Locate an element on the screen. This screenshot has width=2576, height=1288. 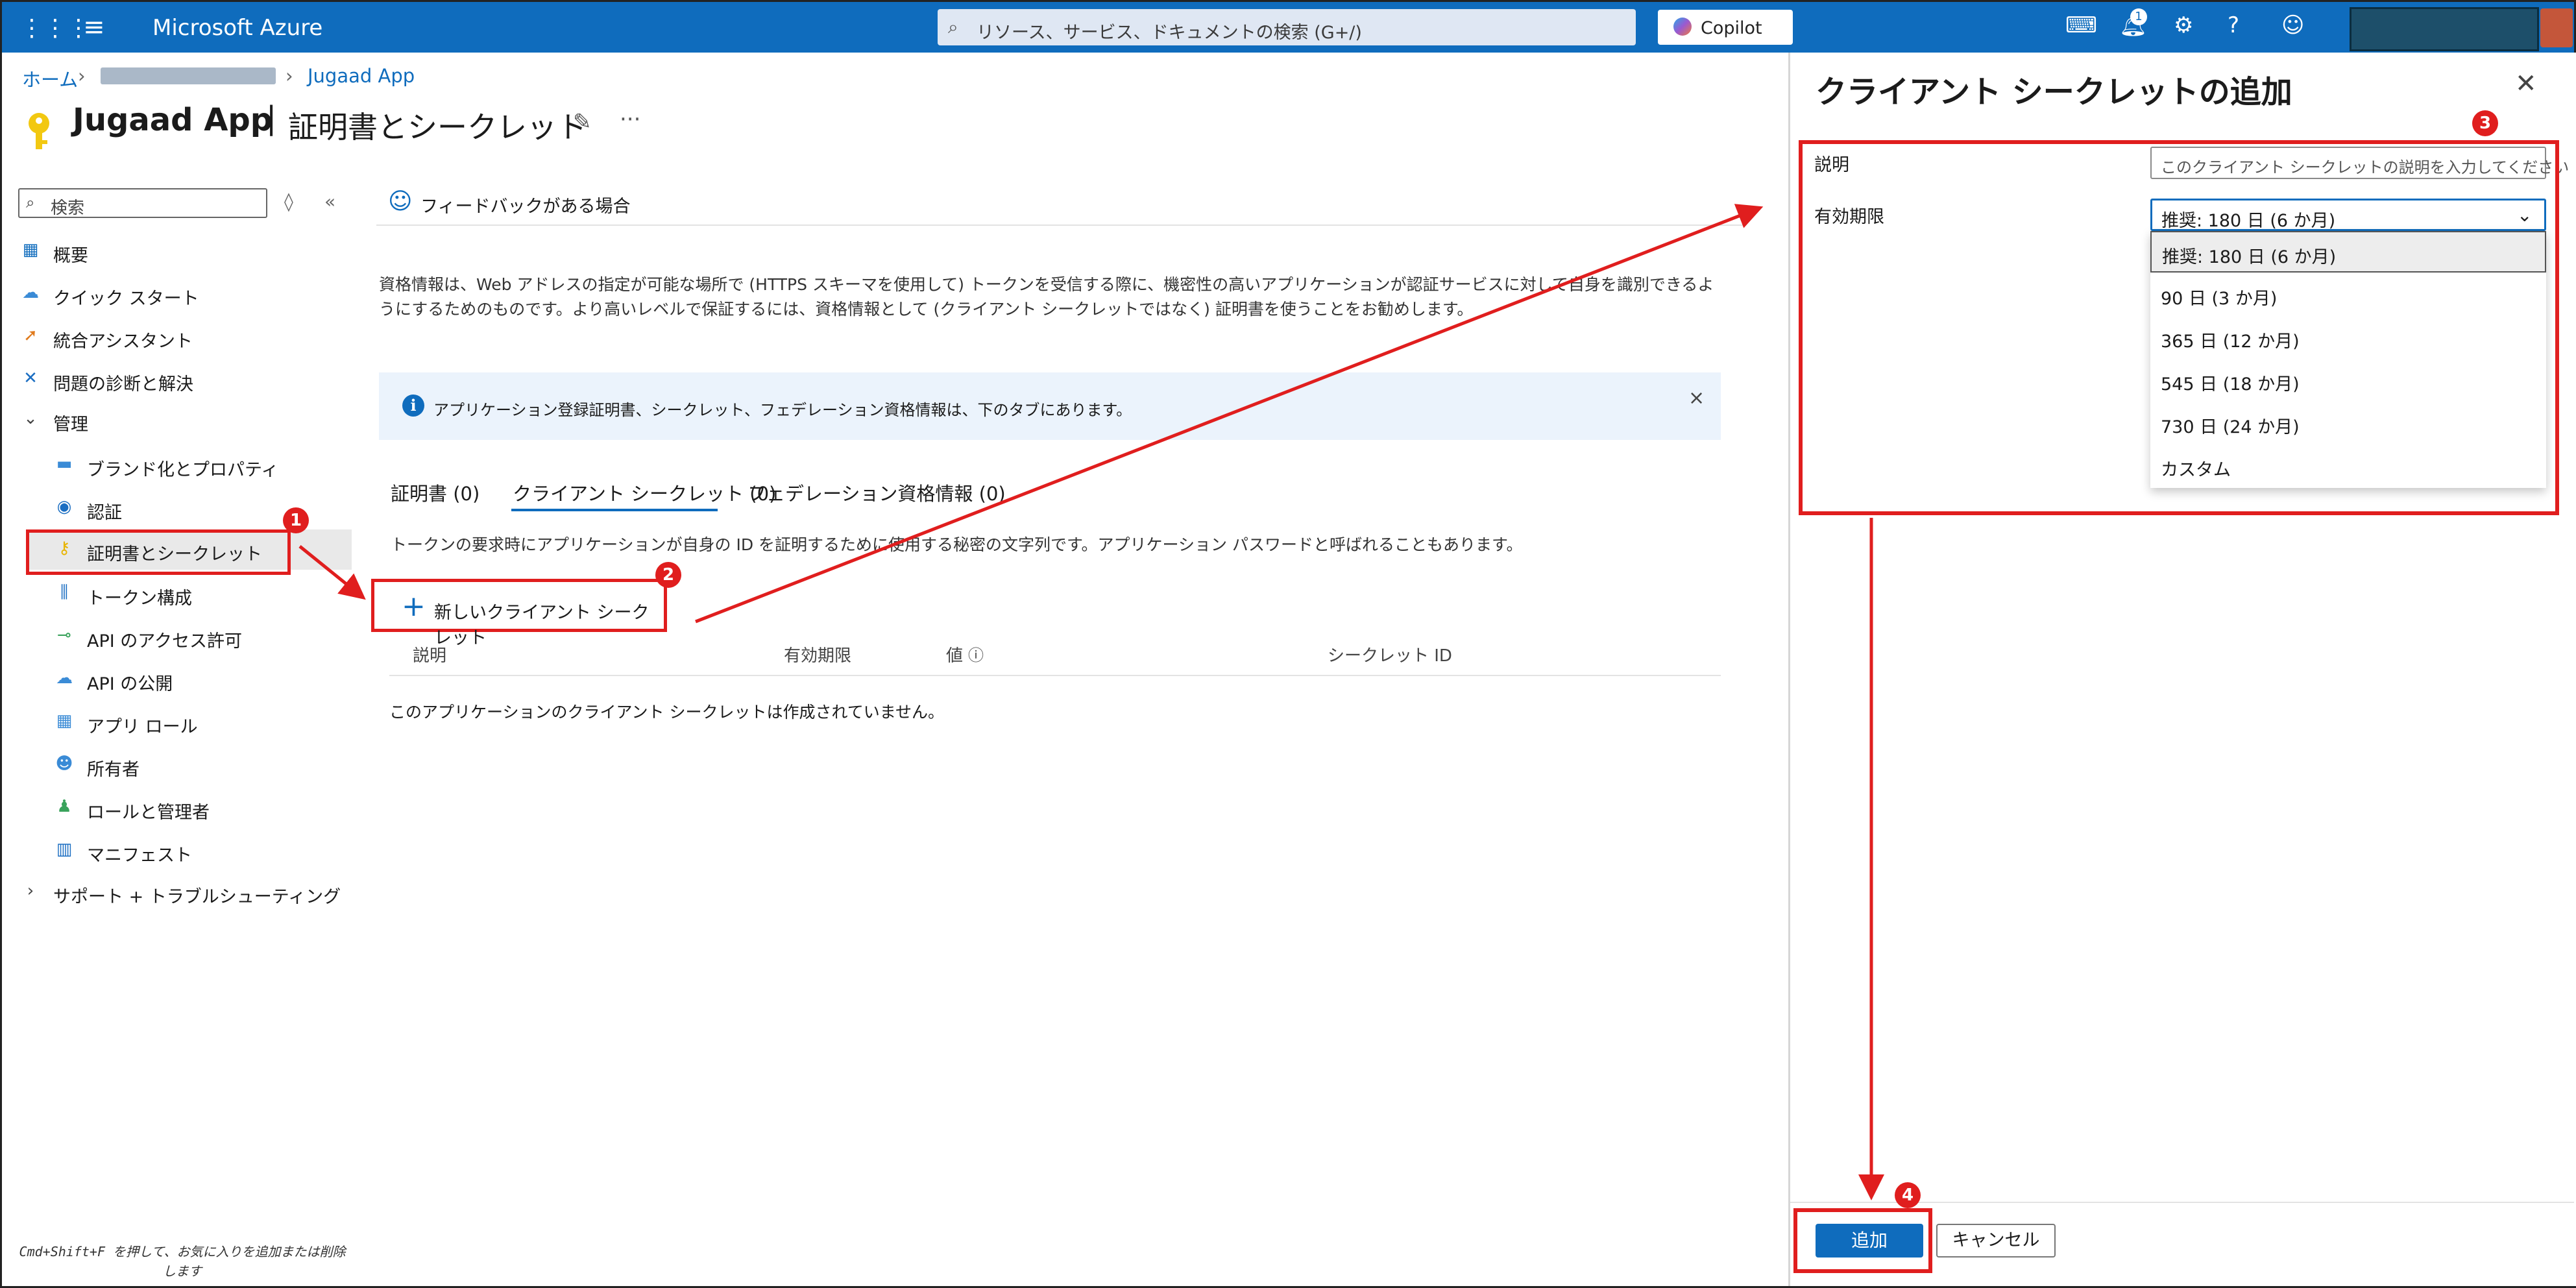
arrow-step1-to-step2 is located at coordinates (332, 572).